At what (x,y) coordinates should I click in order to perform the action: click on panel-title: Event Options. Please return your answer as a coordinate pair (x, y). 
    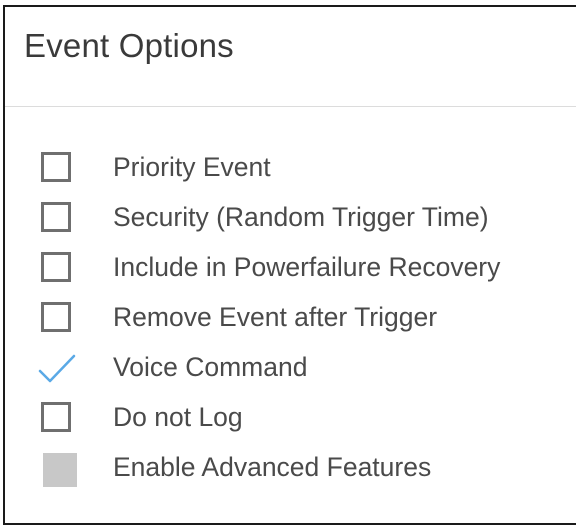
    Looking at the image, I should click on (129, 45).